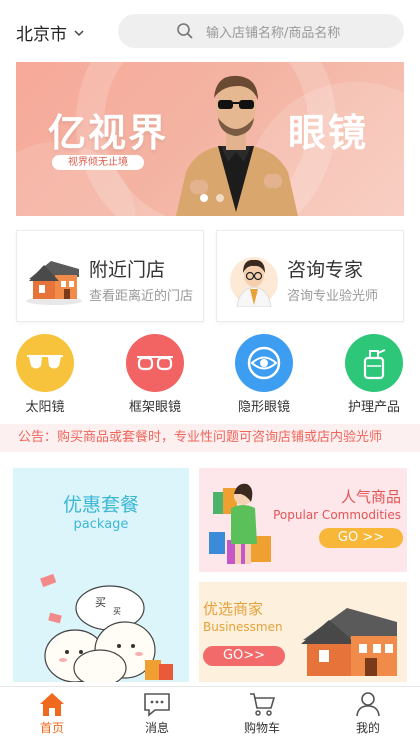  What do you see at coordinates (156, 728) in the screenshot?
I see `tab-label: 消息` at bounding box center [156, 728].